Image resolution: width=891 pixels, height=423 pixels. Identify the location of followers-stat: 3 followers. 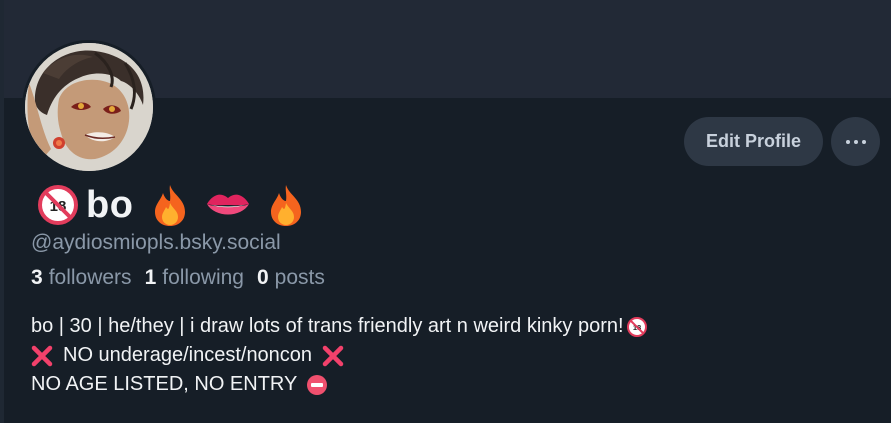
(81, 278).